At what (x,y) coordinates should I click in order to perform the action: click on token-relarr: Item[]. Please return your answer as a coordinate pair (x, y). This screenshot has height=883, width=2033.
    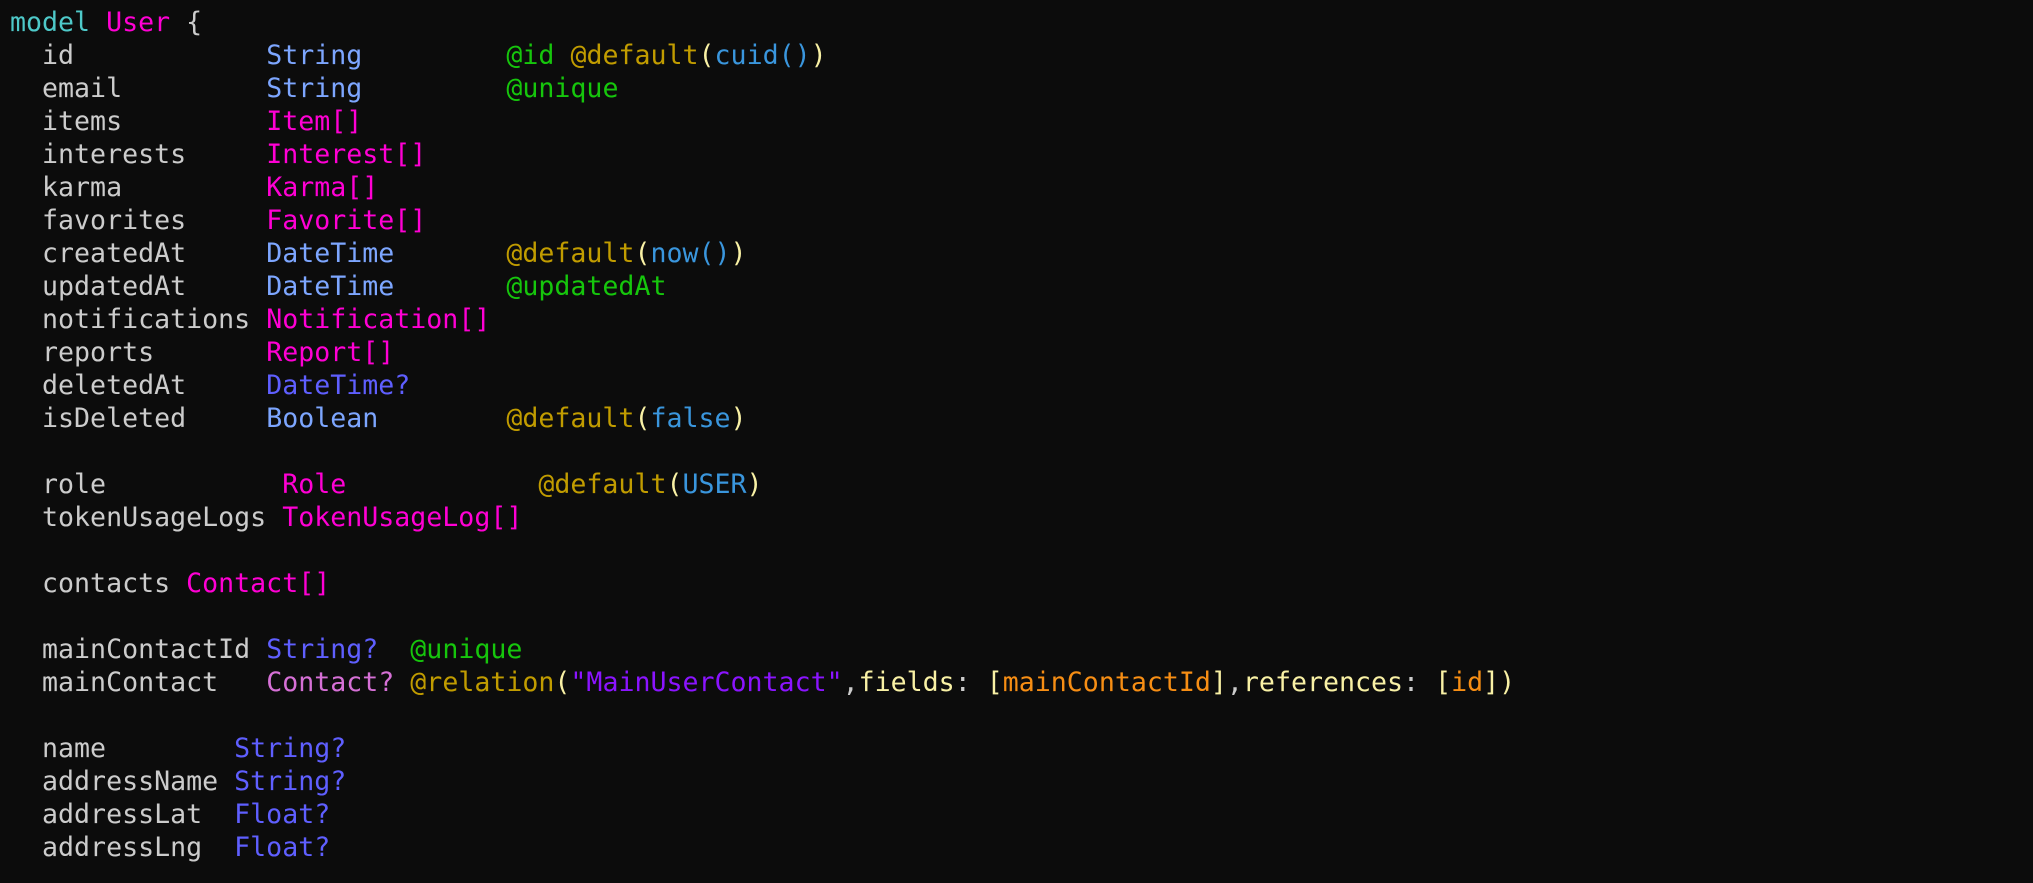
    Looking at the image, I should click on (314, 121).